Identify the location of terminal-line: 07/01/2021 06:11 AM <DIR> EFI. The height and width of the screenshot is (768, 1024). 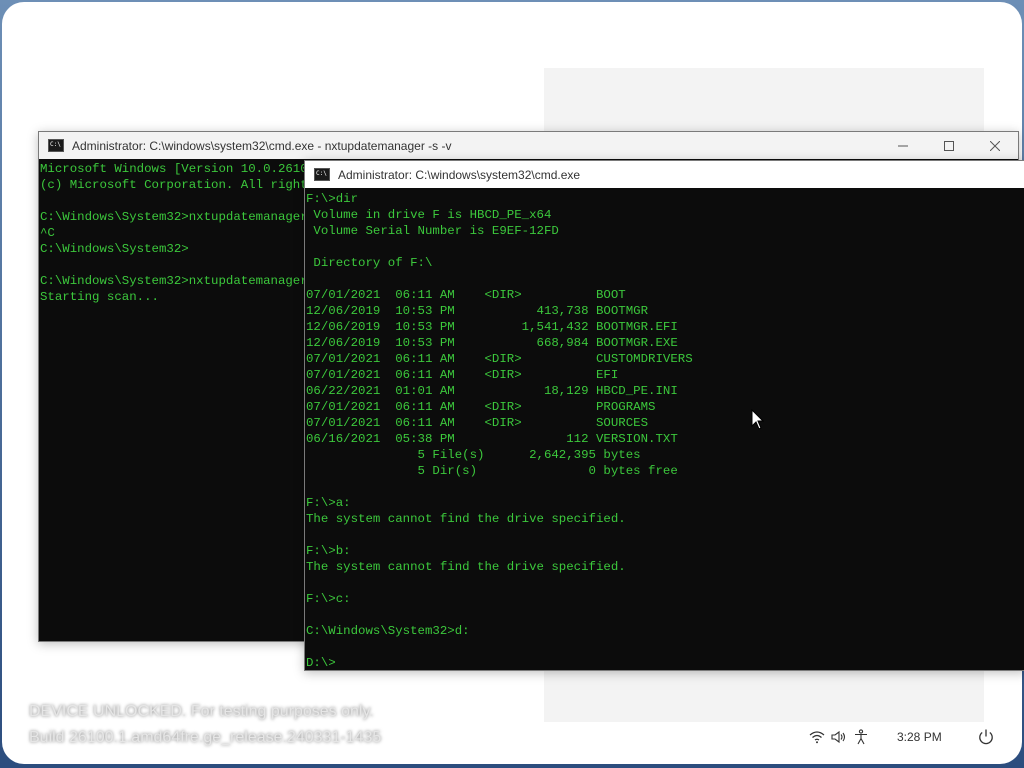
(462, 375).